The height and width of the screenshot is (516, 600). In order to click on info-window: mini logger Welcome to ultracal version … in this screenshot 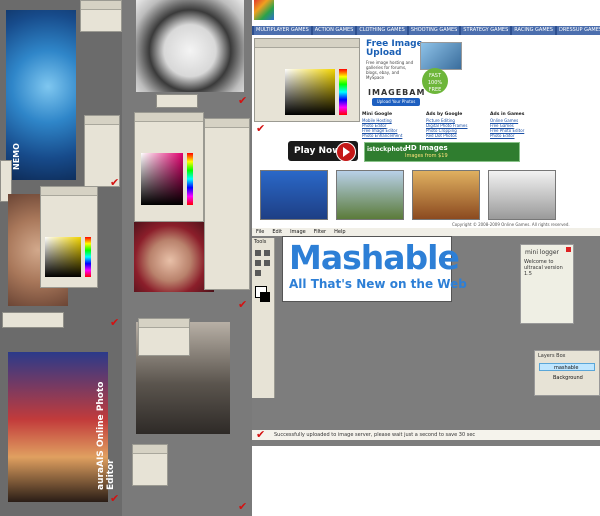, I will do `click(547, 284)`.